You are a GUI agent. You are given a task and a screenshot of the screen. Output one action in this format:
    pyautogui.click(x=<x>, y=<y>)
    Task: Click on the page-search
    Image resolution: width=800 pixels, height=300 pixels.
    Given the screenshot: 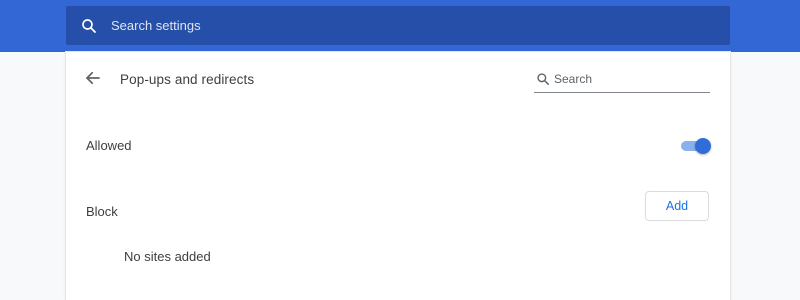 What is the action you would take?
    pyautogui.click(x=622, y=81)
    